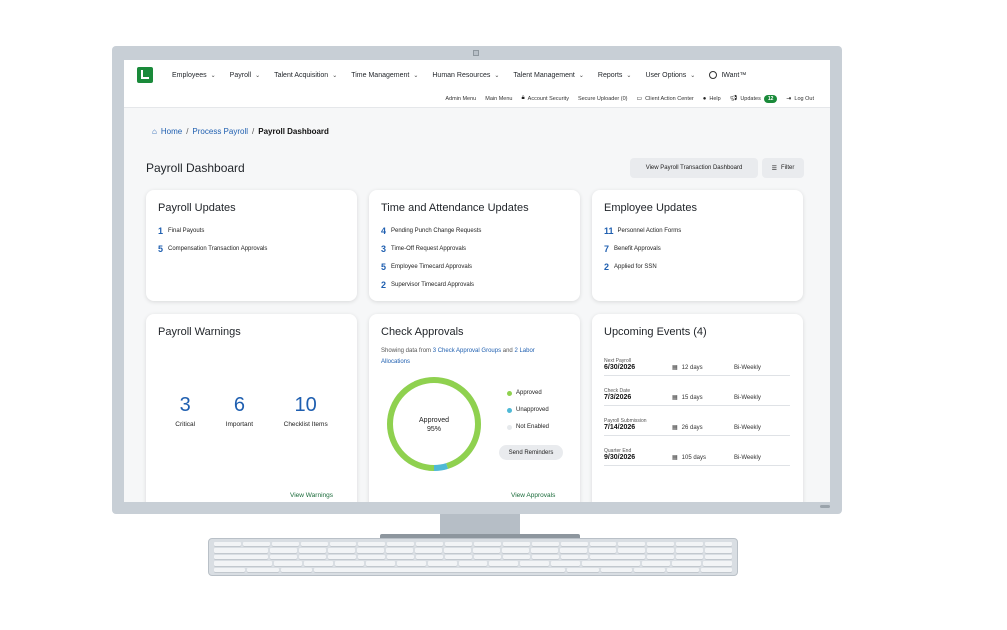 The width and height of the screenshot is (1007, 630). Describe the element at coordinates (712, 99) in the screenshot. I see `help-link: ● Help` at that location.